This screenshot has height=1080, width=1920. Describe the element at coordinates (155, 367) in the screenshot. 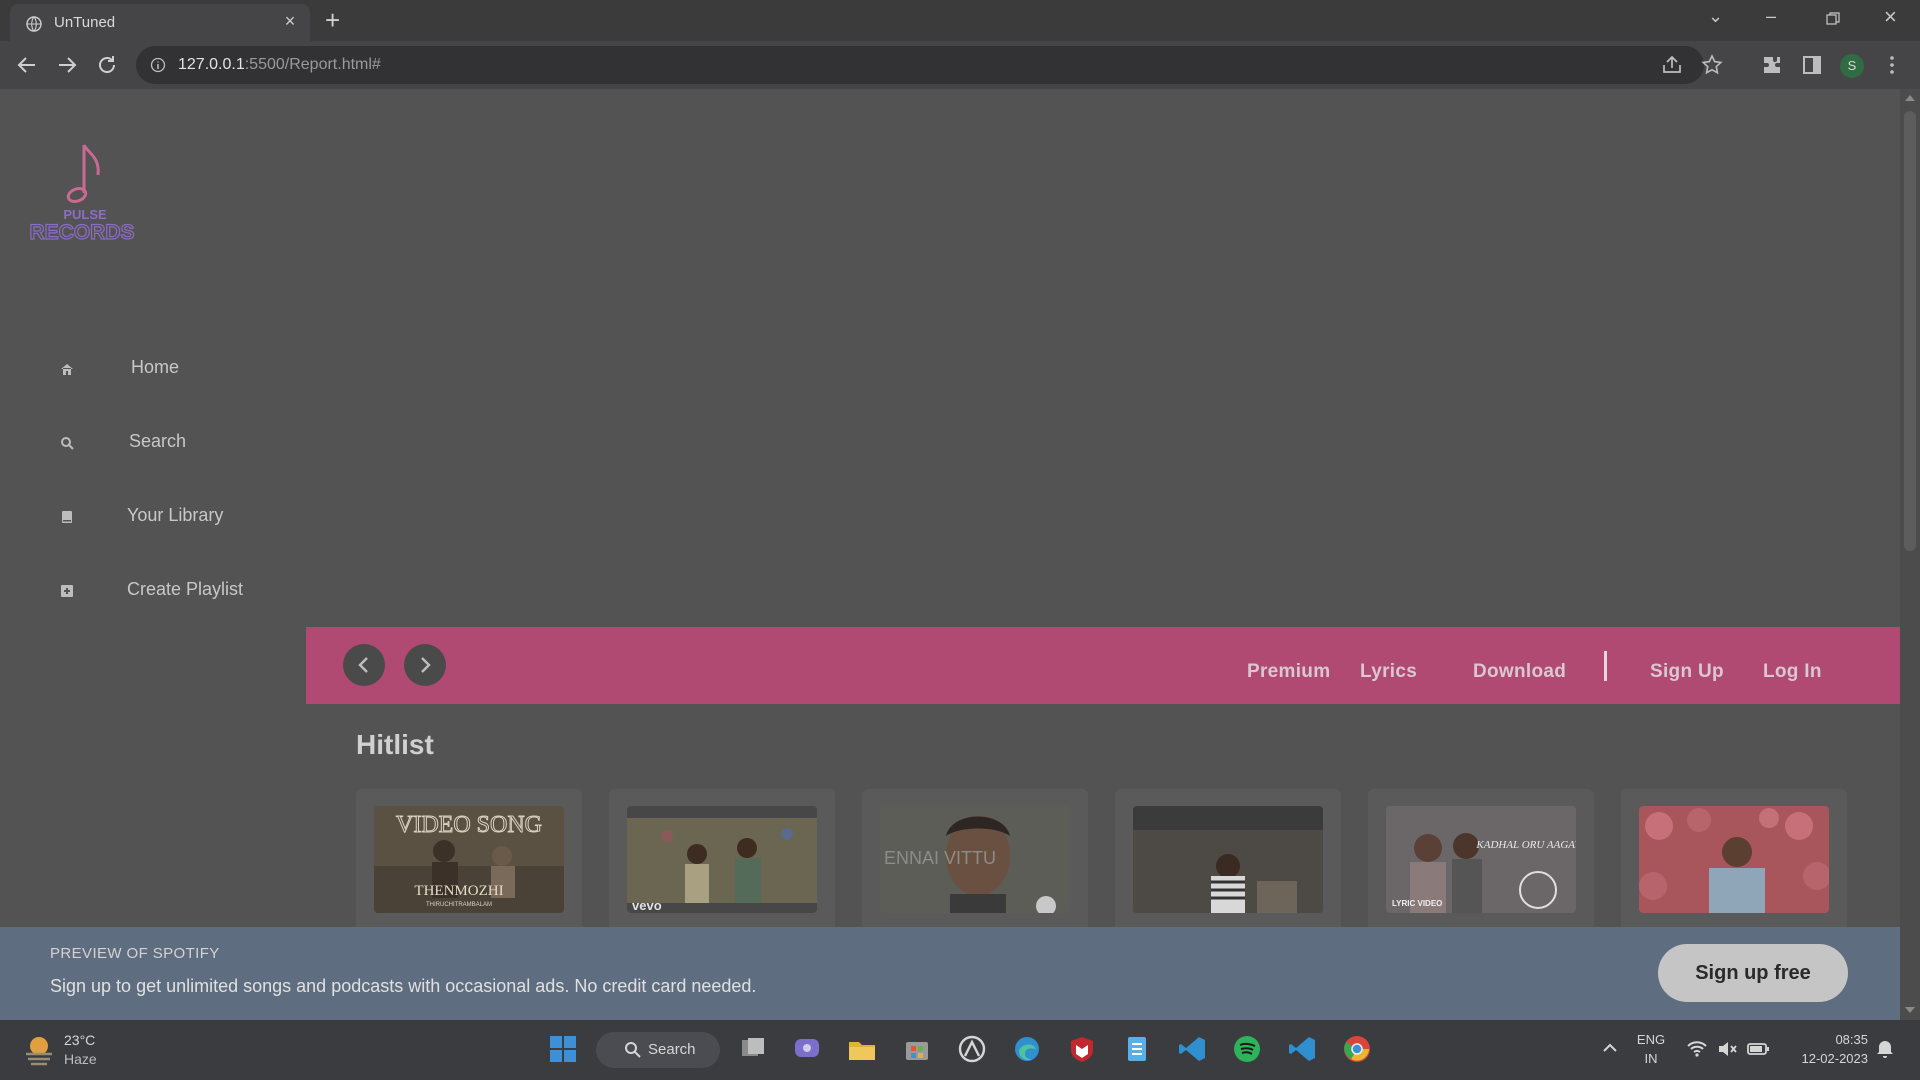

I see `sidebar-item-label: Home` at that location.